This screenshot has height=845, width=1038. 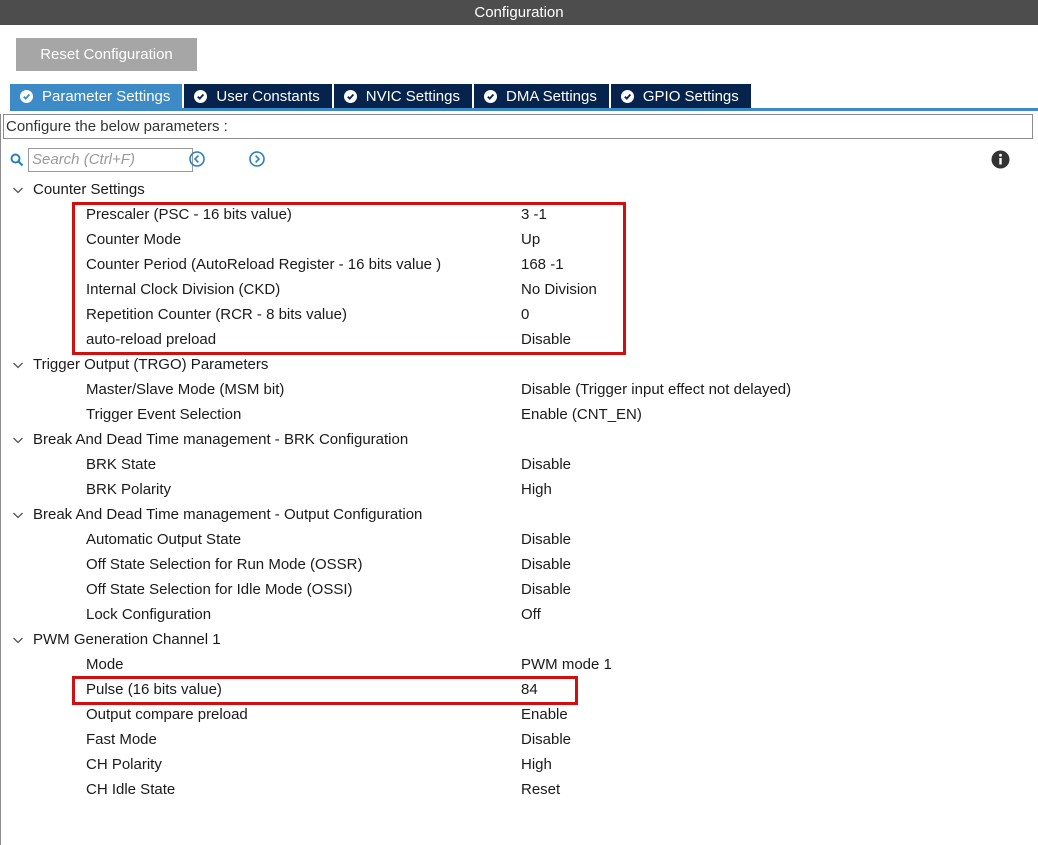 What do you see at coordinates (519, 239) in the screenshot?
I see `param-row-counter-mode: Counter Mode Up` at bounding box center [519, 239].